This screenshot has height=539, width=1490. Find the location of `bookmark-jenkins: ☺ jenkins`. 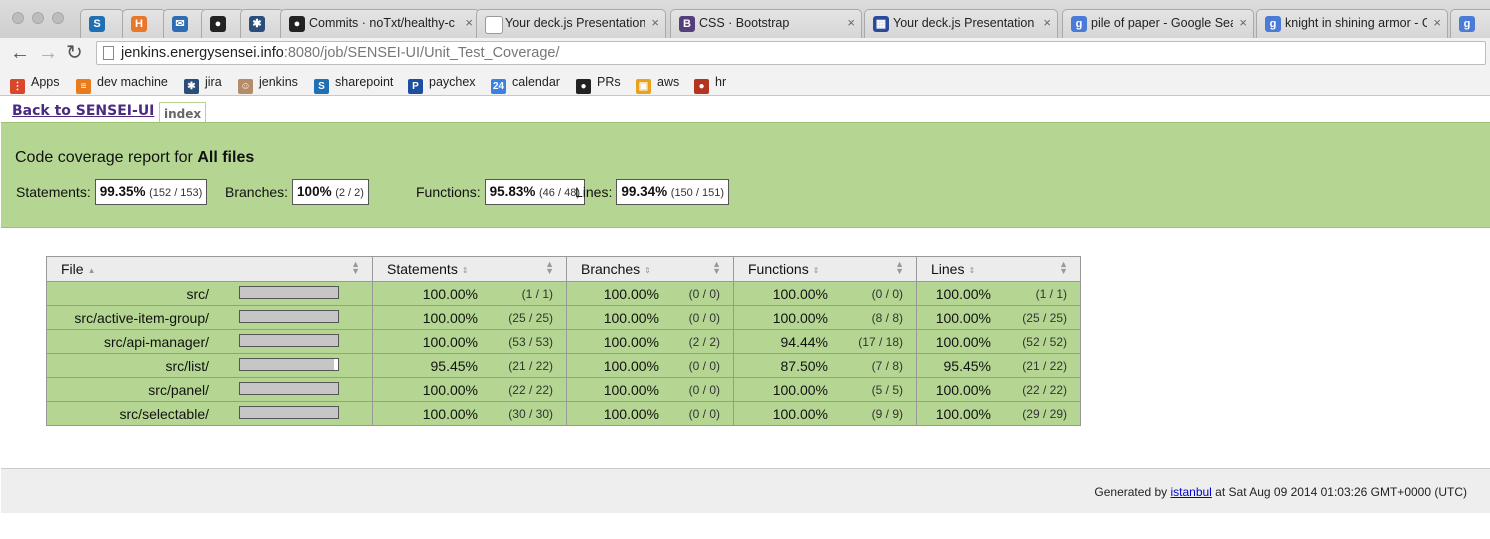

bookmark-jenkins: ☺ jenkins is located at coordinates (268, 84).